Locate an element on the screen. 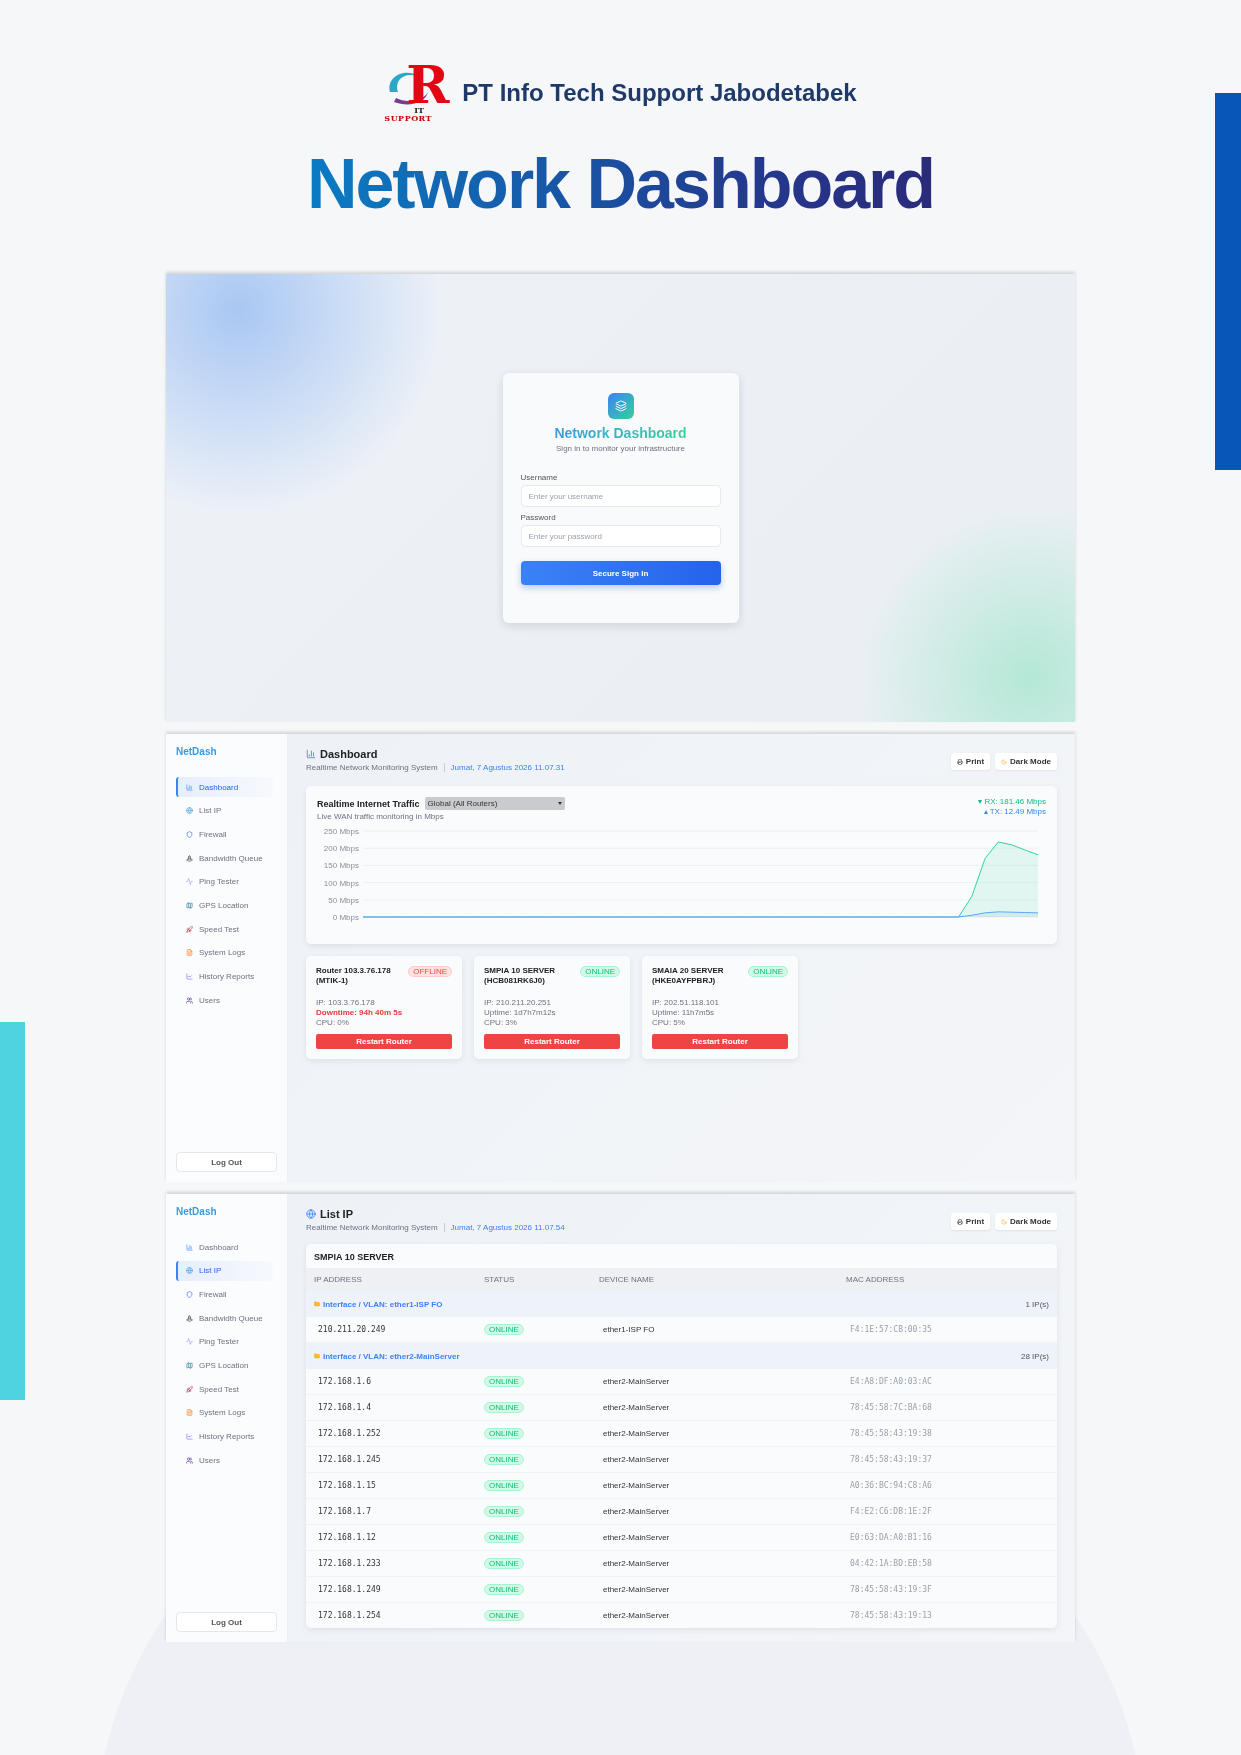 The image size is (1241, 1755). brand-name: NetDash is located at coordinates (197, 1211).